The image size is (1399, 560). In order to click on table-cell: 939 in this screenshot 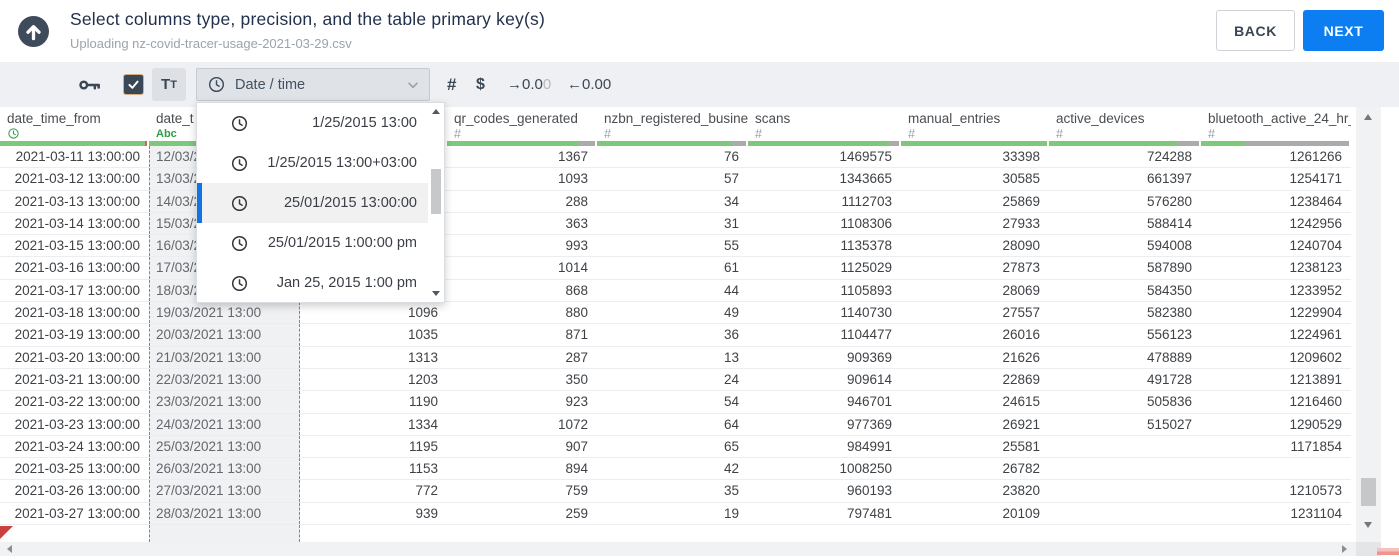, I will do `click(373, 513)`.